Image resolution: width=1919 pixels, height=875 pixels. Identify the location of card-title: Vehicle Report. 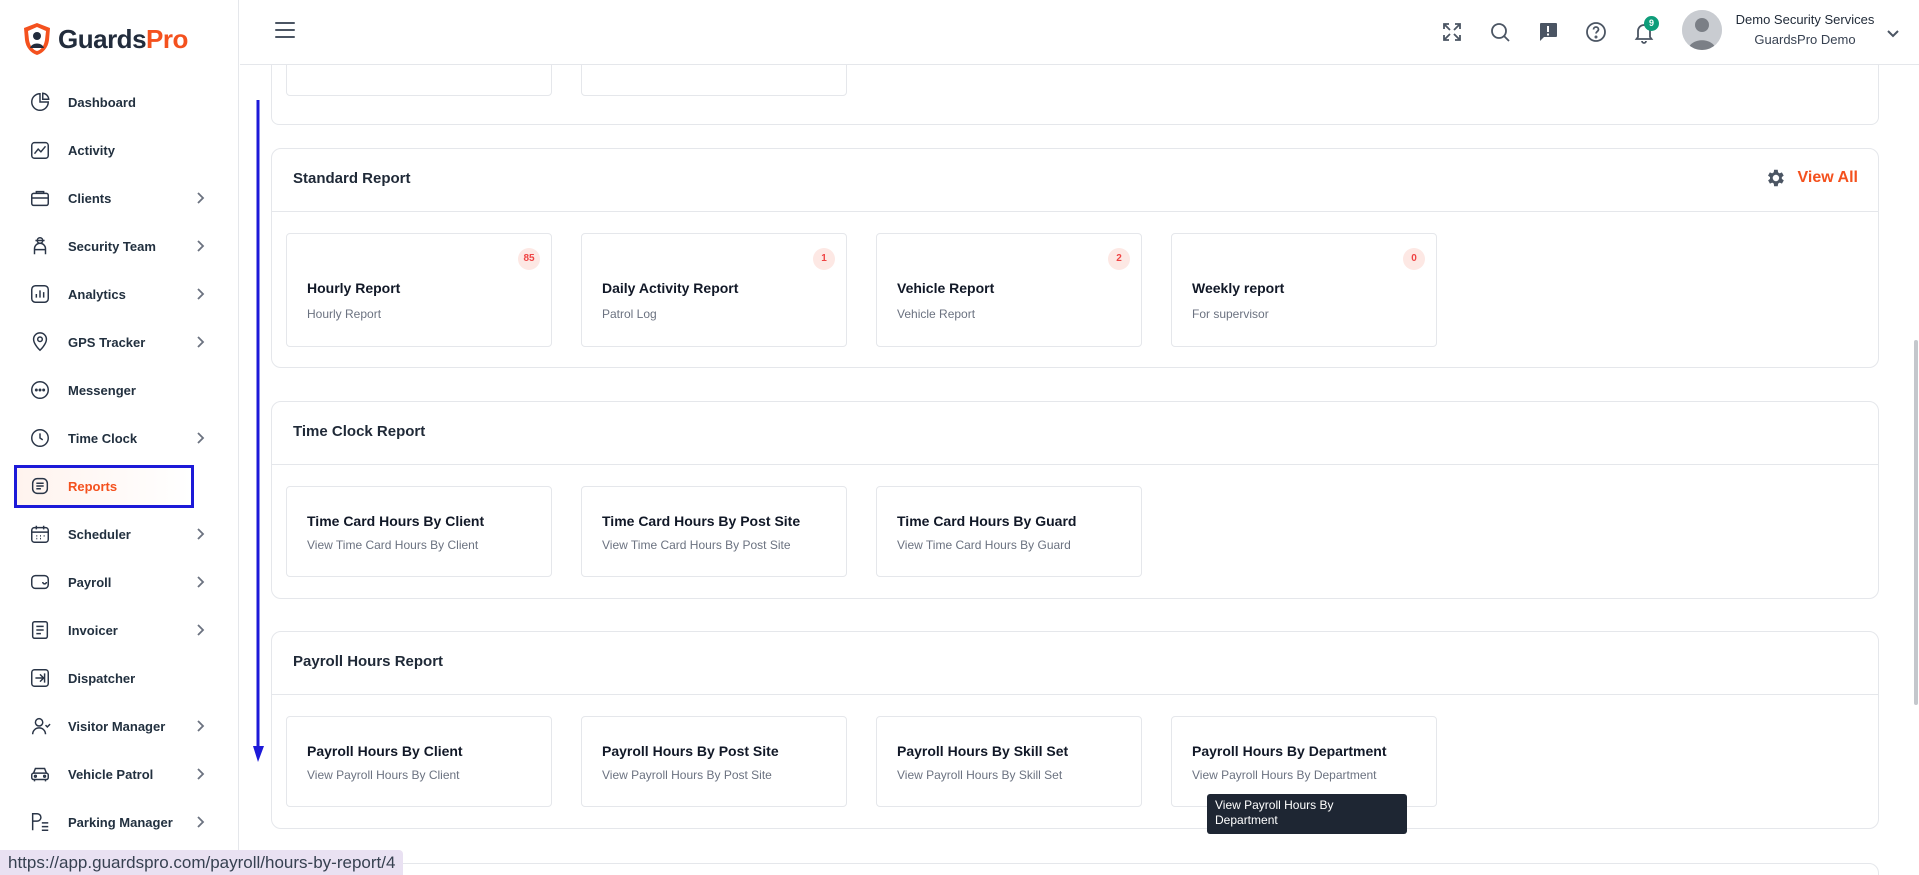
(946, 288).